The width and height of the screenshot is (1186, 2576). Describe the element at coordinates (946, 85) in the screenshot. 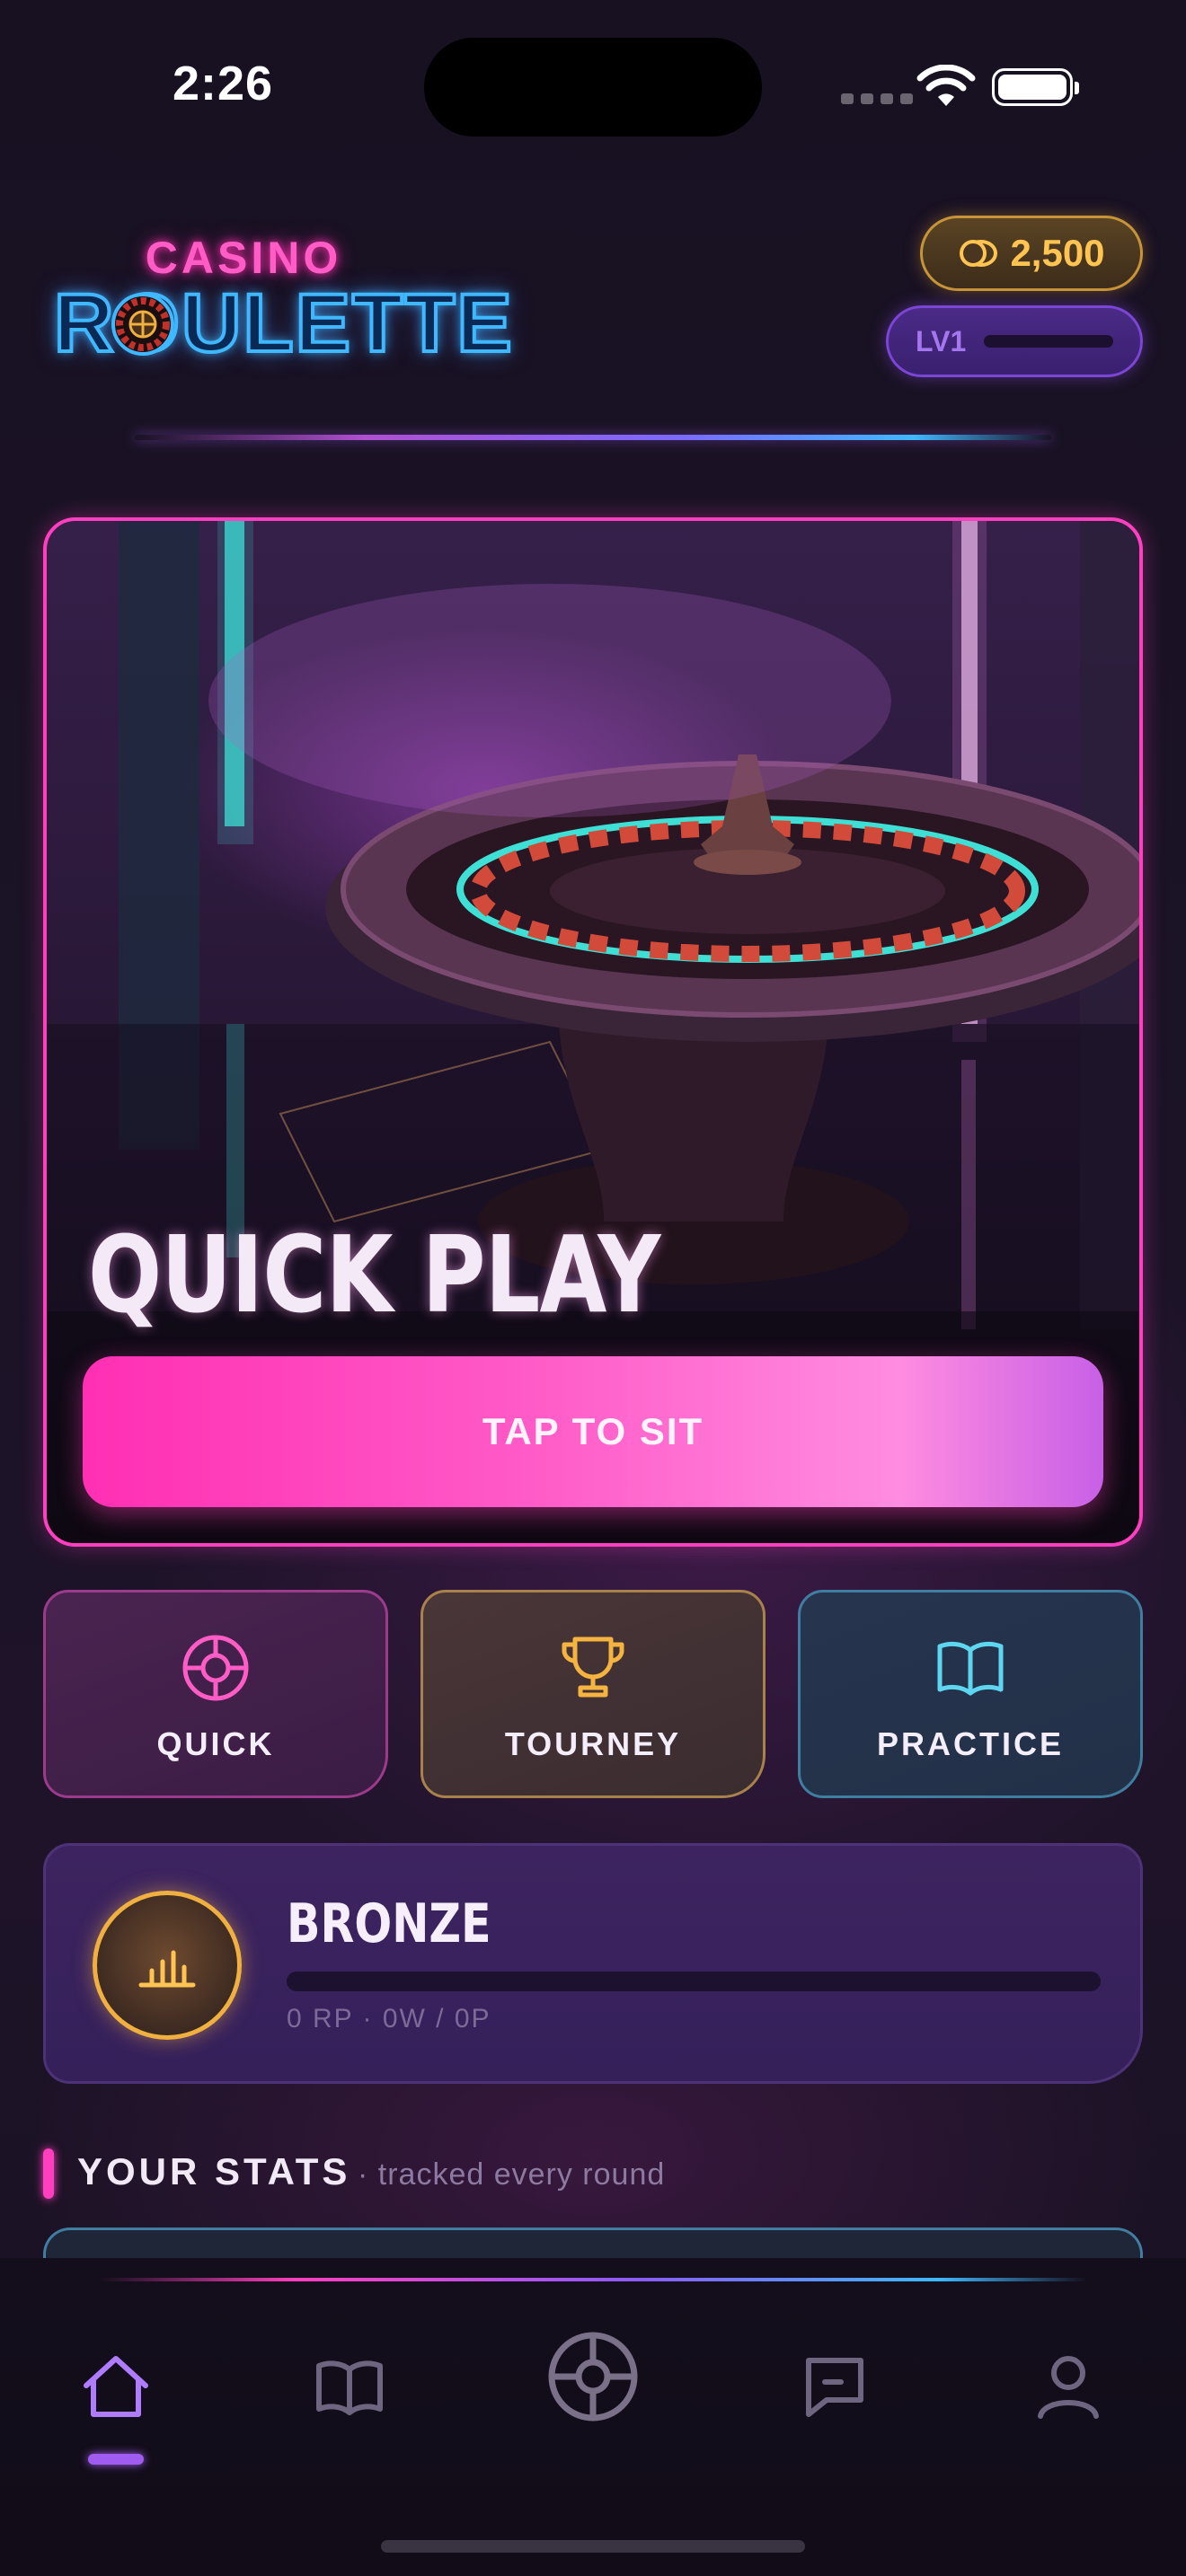

I see `wifi-icon` at that location.